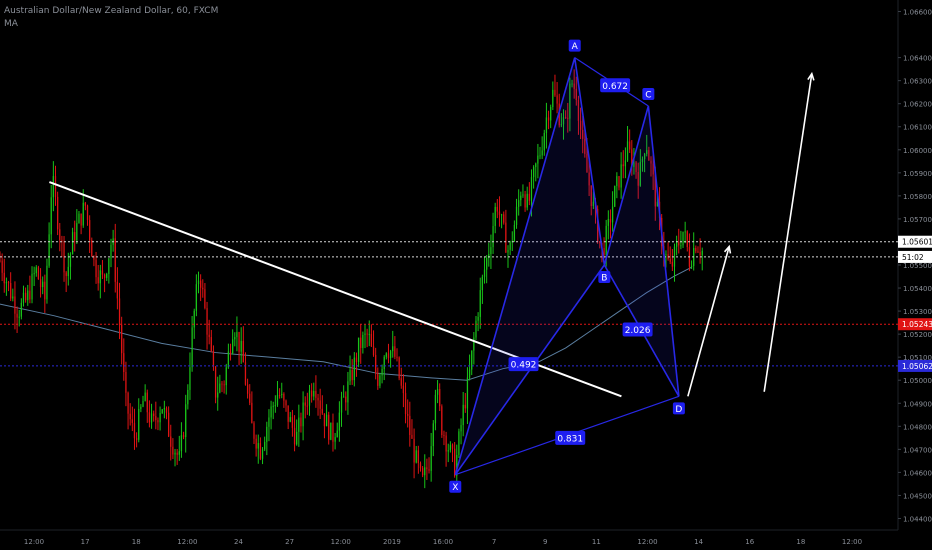 This screenshot has height=550, width=932. What do you see at coordinates (917, 404) in the screenshot?
I see `price-tick-label: 1.04900` at bounding box center [917, 404].